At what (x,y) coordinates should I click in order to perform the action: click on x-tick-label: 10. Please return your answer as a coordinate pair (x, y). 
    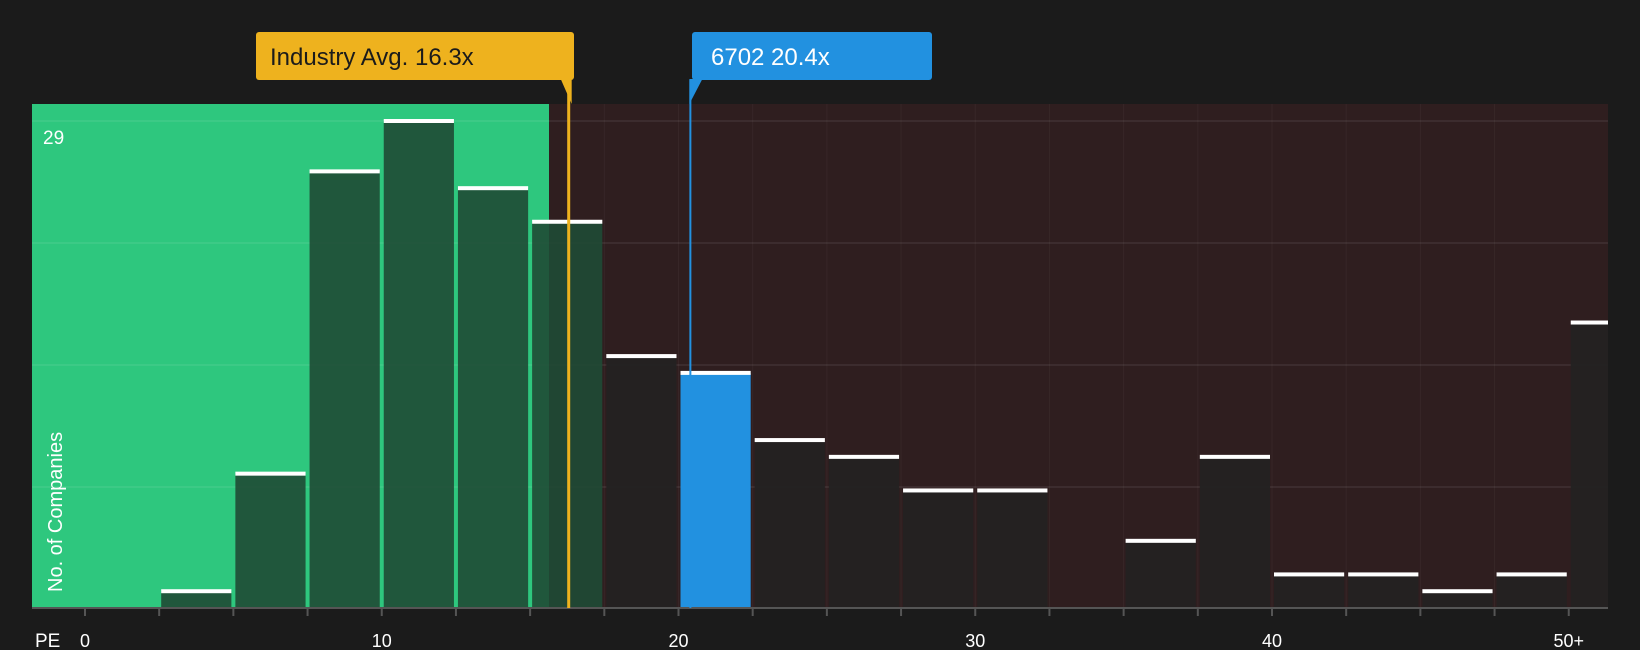
    Looking at the image, I should click on (382, 640).